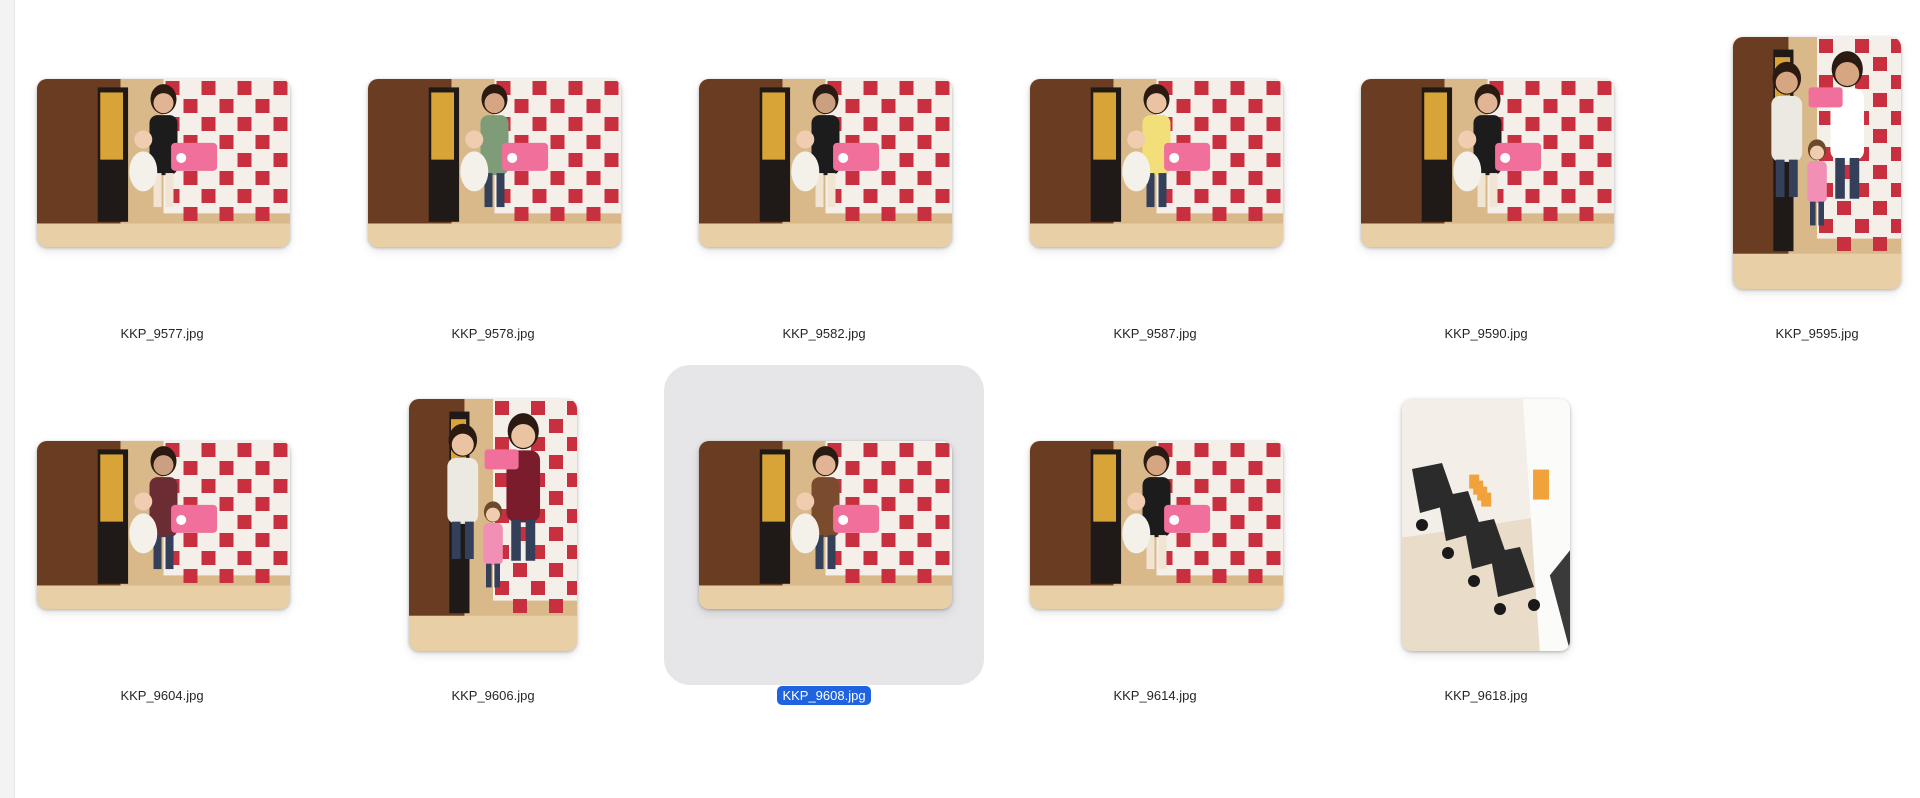  What do you see at coordinates (1154, 695) in the screenshot?
I see `file-name-label: KKP_9614.jpg` at bounding box center [1154, 695].